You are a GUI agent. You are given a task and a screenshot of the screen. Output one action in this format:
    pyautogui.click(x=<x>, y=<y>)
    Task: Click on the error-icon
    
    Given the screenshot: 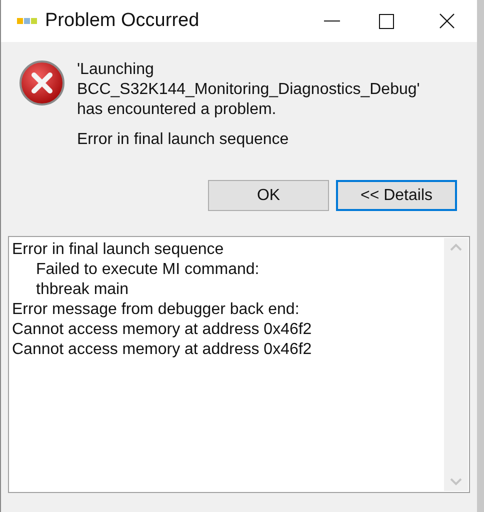 What is the action you would take?
    pyautogui.click(x=42, y=83)
    